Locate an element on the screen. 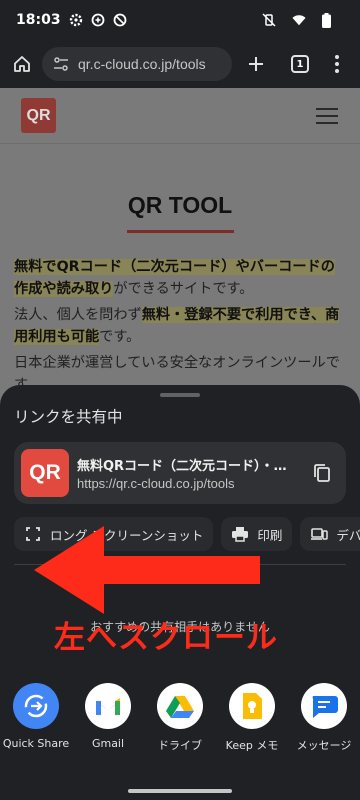  intro-paragraph-2: 法人、個人を問わず無料・登録不要で利用でき、商用利用も可能です。 is located at coordinates (181, 326).